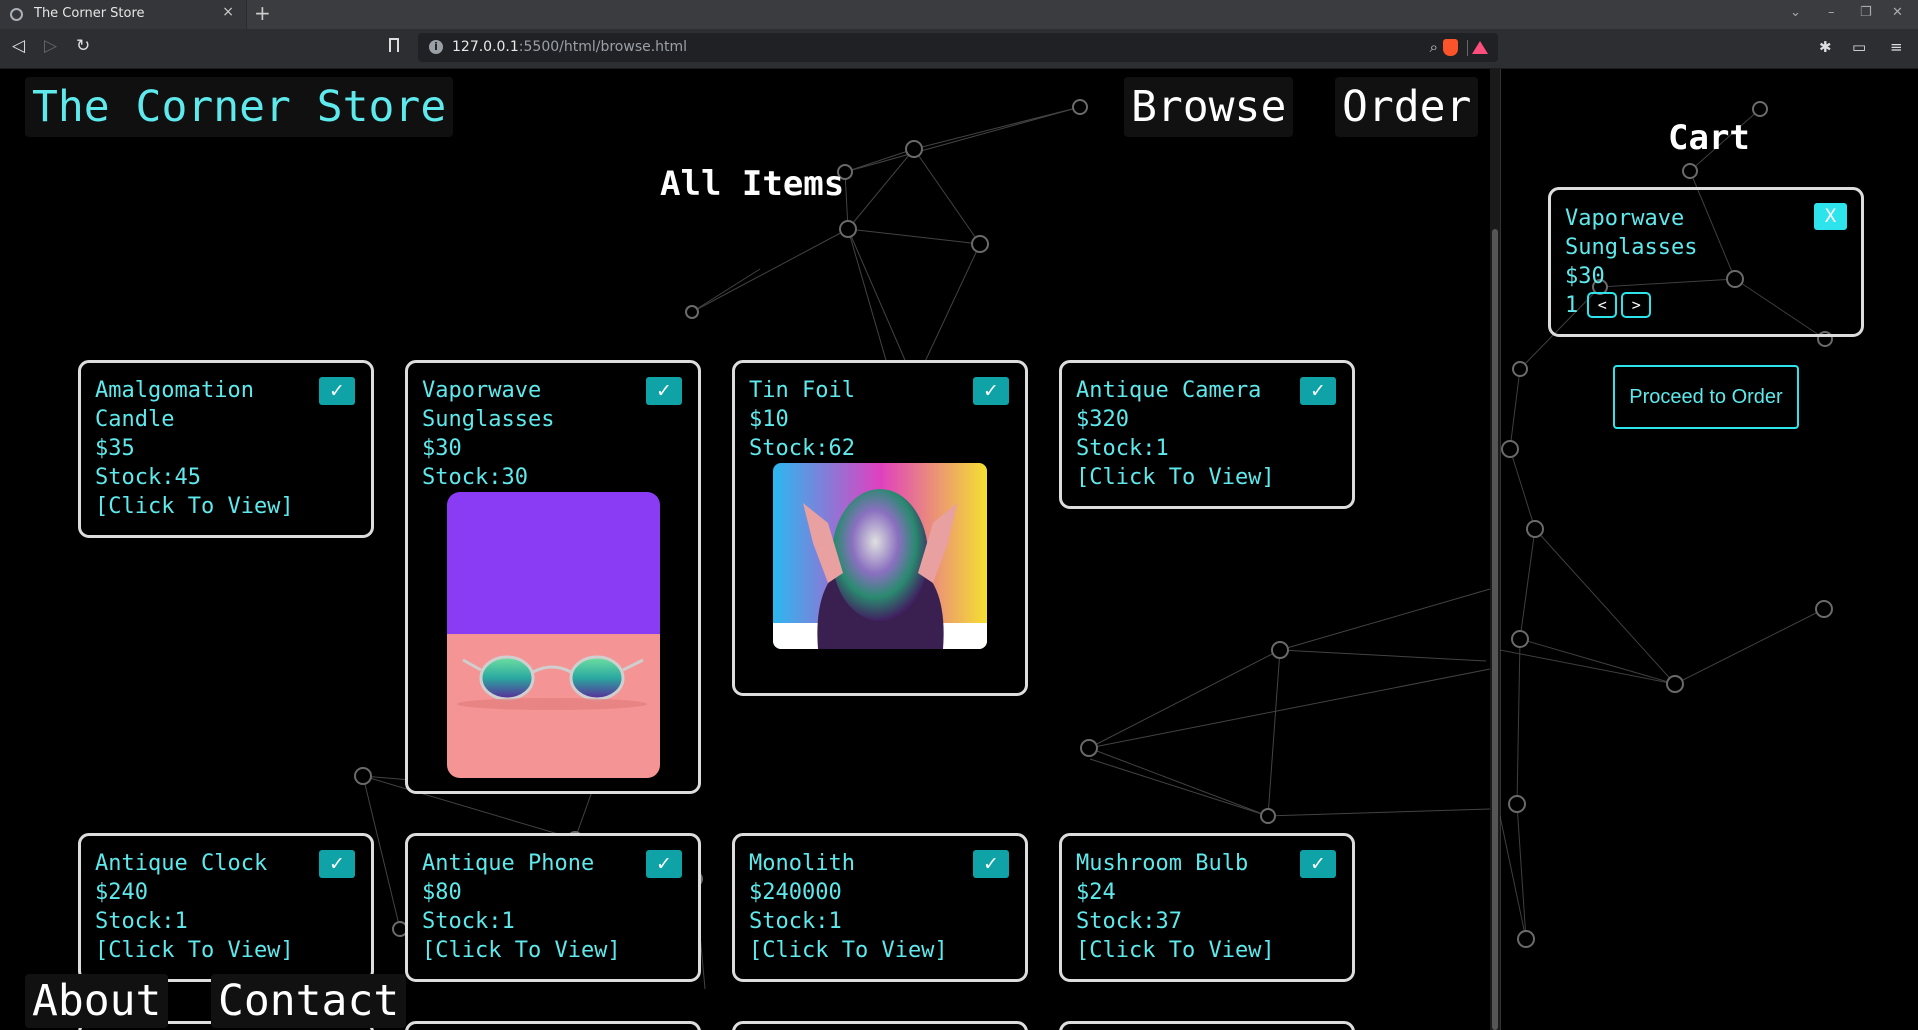 This screenshot has height=1030, width=1918. Describe the element at coordinates (488, 405) in the screenshot. I see `item-name: Vaporwave Sunglasses` at that location.